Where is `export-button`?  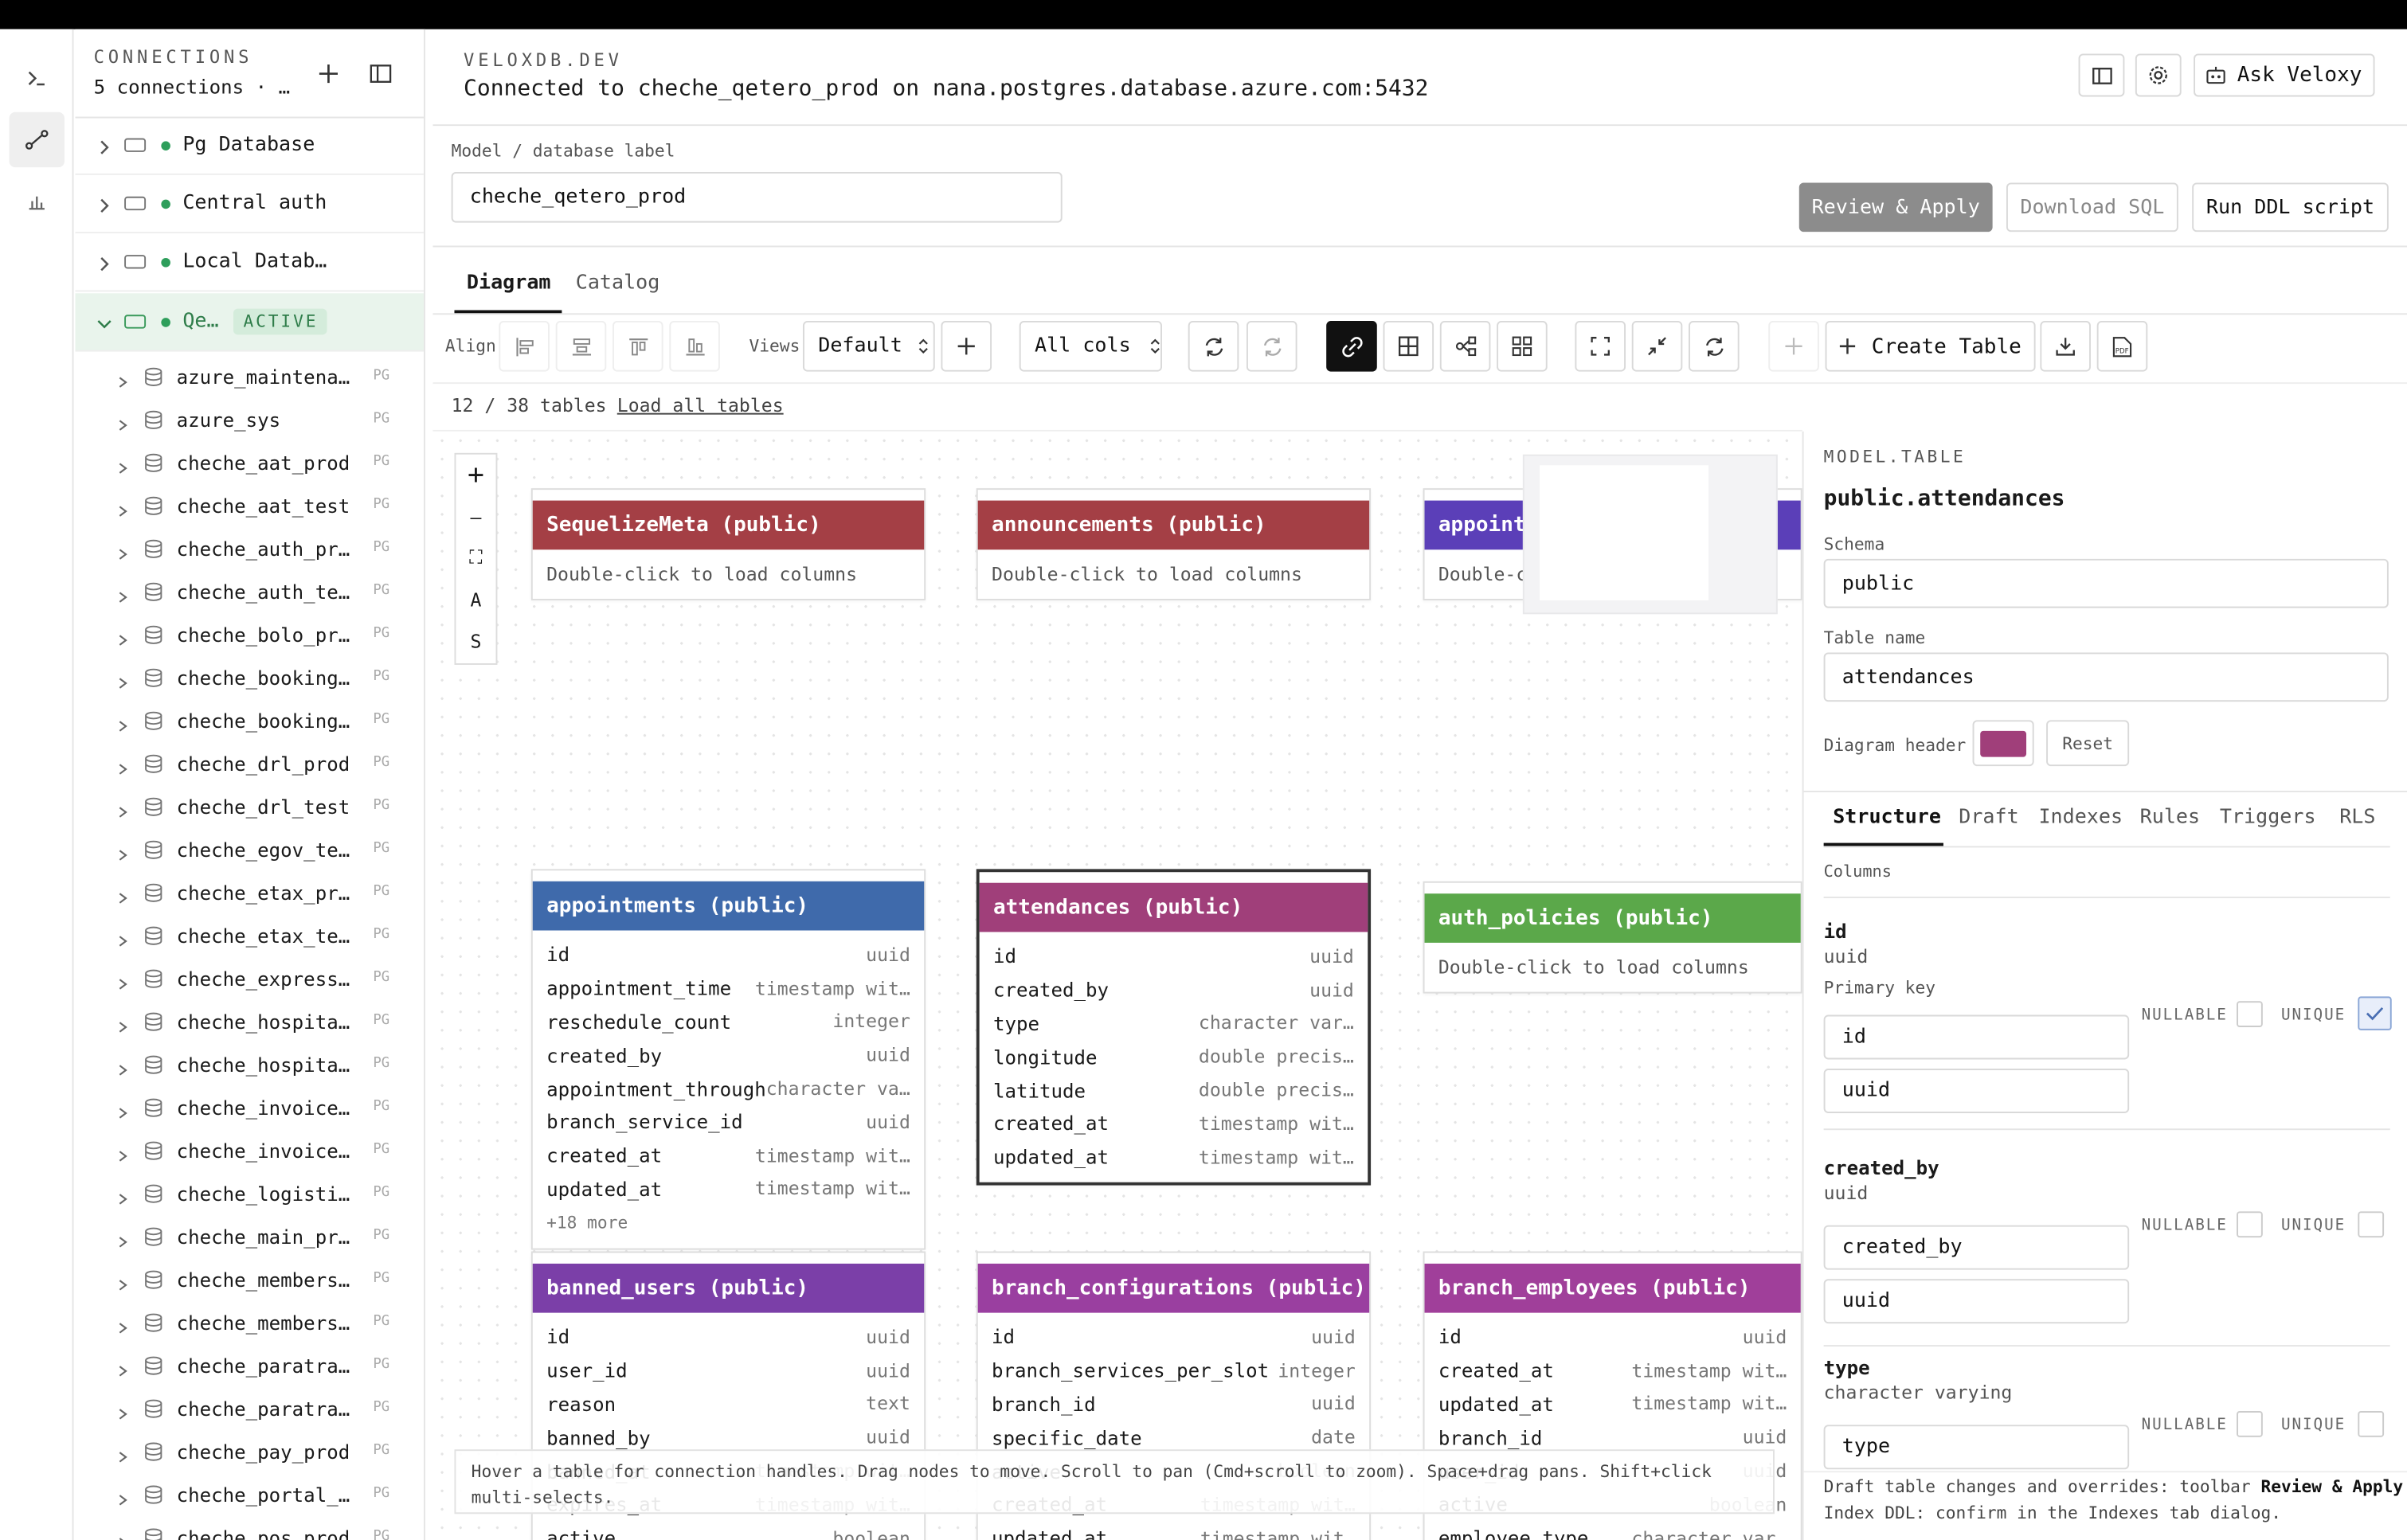 export-button is located at coordinates (2065, 346).